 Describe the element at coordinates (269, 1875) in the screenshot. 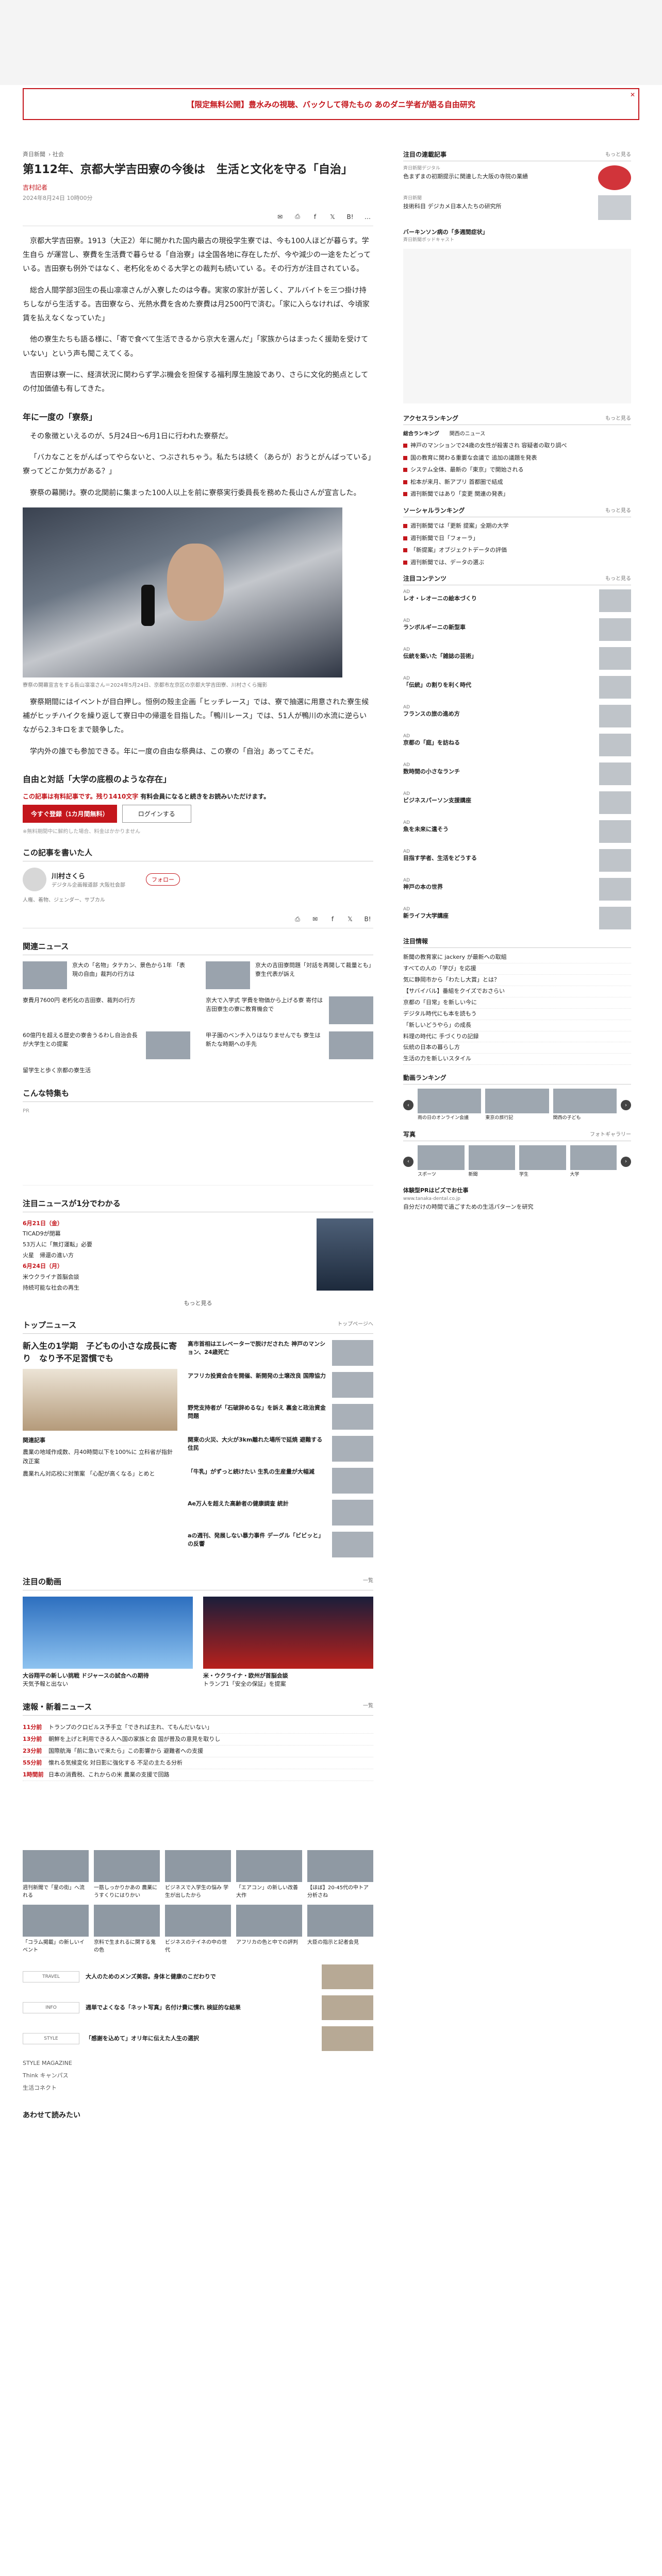

I see `grid-item: 「エアコン」の新しい改善大作` at that location.